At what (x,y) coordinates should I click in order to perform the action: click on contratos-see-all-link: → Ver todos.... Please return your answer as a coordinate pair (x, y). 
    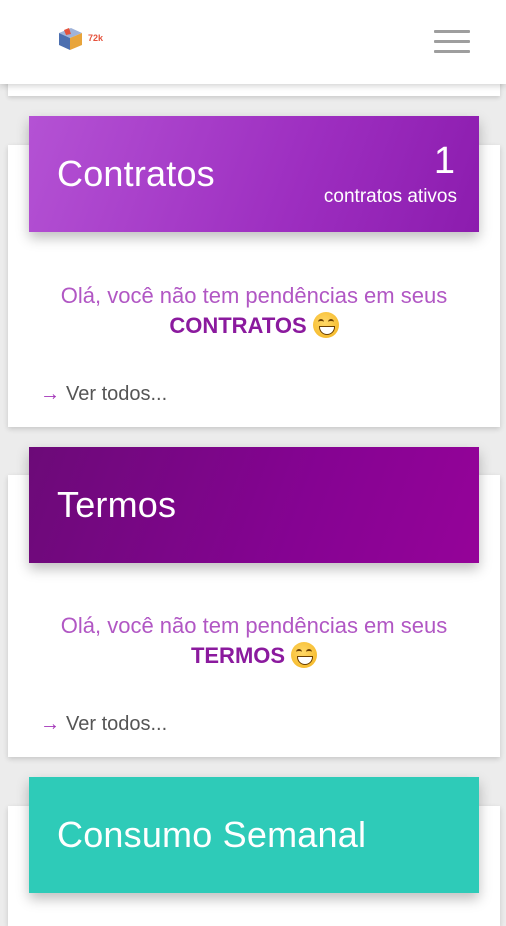
    Looking at the image, I should click on (103, 394).